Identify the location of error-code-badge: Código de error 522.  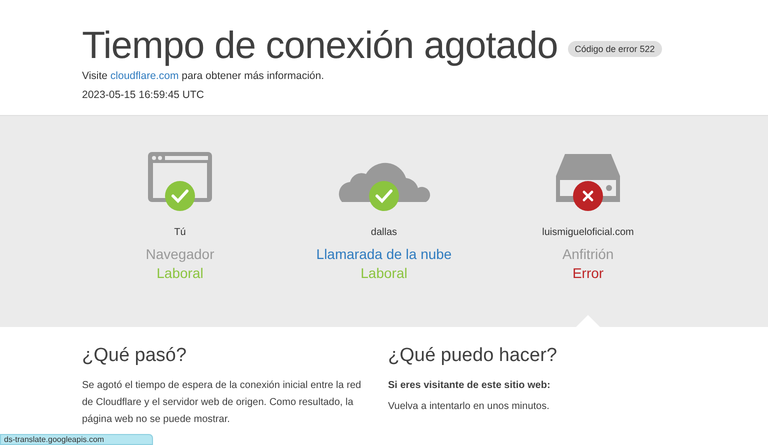
(615, 49).